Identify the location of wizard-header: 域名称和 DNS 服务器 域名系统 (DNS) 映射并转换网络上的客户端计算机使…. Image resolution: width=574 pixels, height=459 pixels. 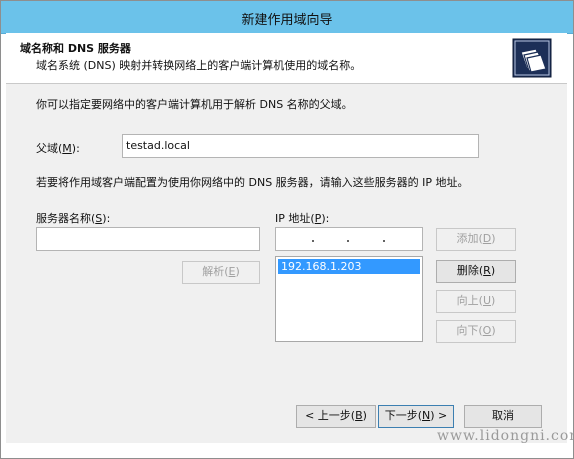
(286, 58).